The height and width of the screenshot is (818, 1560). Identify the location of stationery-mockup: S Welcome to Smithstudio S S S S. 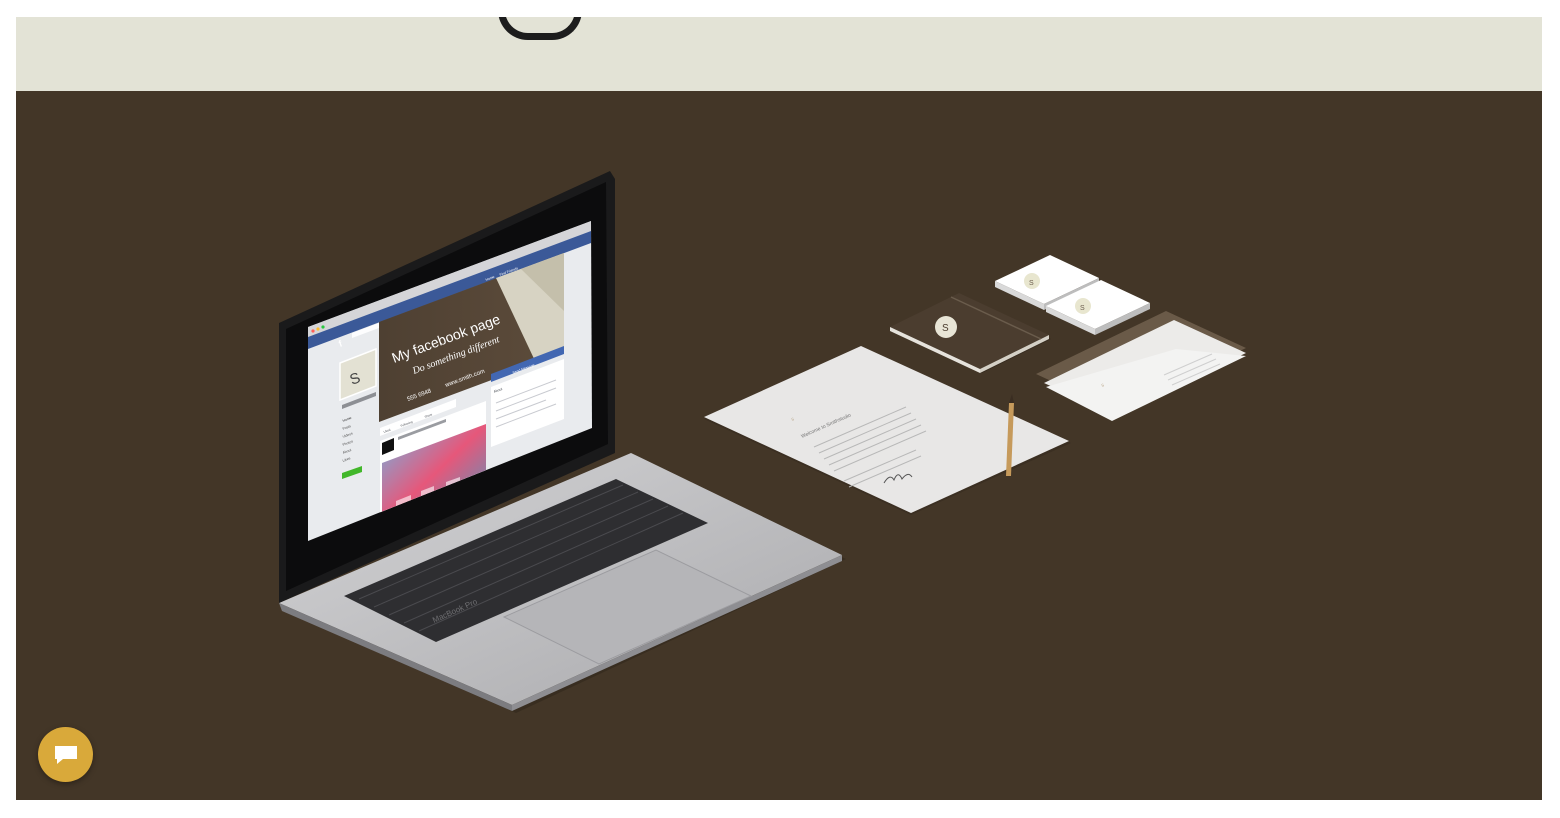
(975, 385).